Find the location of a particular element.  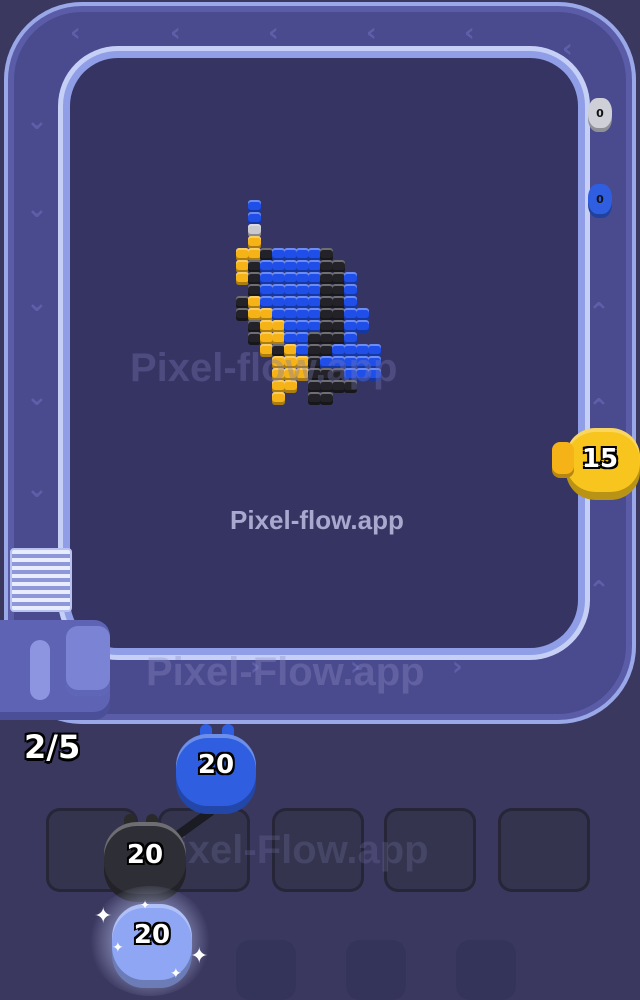

blue-pig-launching-count: 20 is located at coordinates (216, 765).